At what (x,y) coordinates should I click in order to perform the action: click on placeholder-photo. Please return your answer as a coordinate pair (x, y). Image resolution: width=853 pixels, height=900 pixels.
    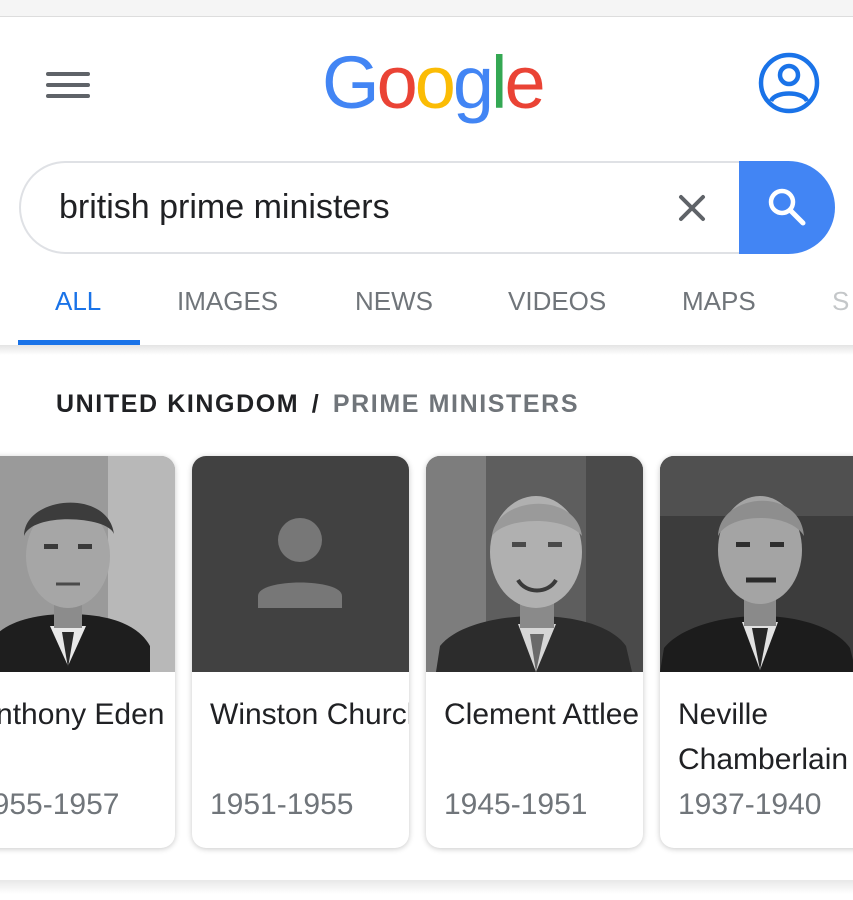
    Looking at the image, I should click on (300, 564).